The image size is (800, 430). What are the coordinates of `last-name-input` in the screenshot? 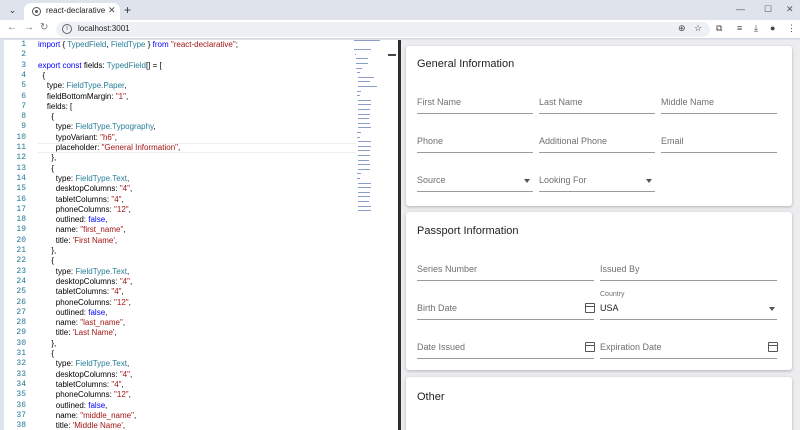 It's located at (597, 113).